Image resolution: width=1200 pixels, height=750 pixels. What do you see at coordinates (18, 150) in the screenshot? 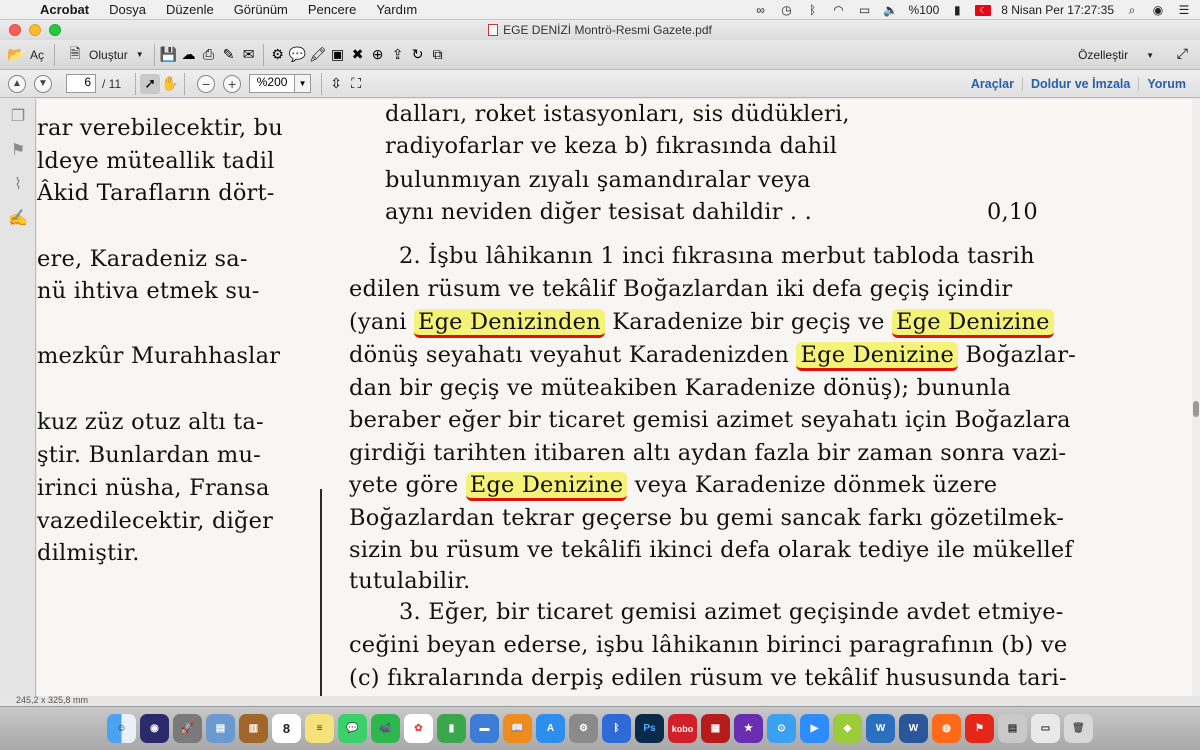
I see `bookmarks-icon: ⚑` at bounding box center [18, 150].